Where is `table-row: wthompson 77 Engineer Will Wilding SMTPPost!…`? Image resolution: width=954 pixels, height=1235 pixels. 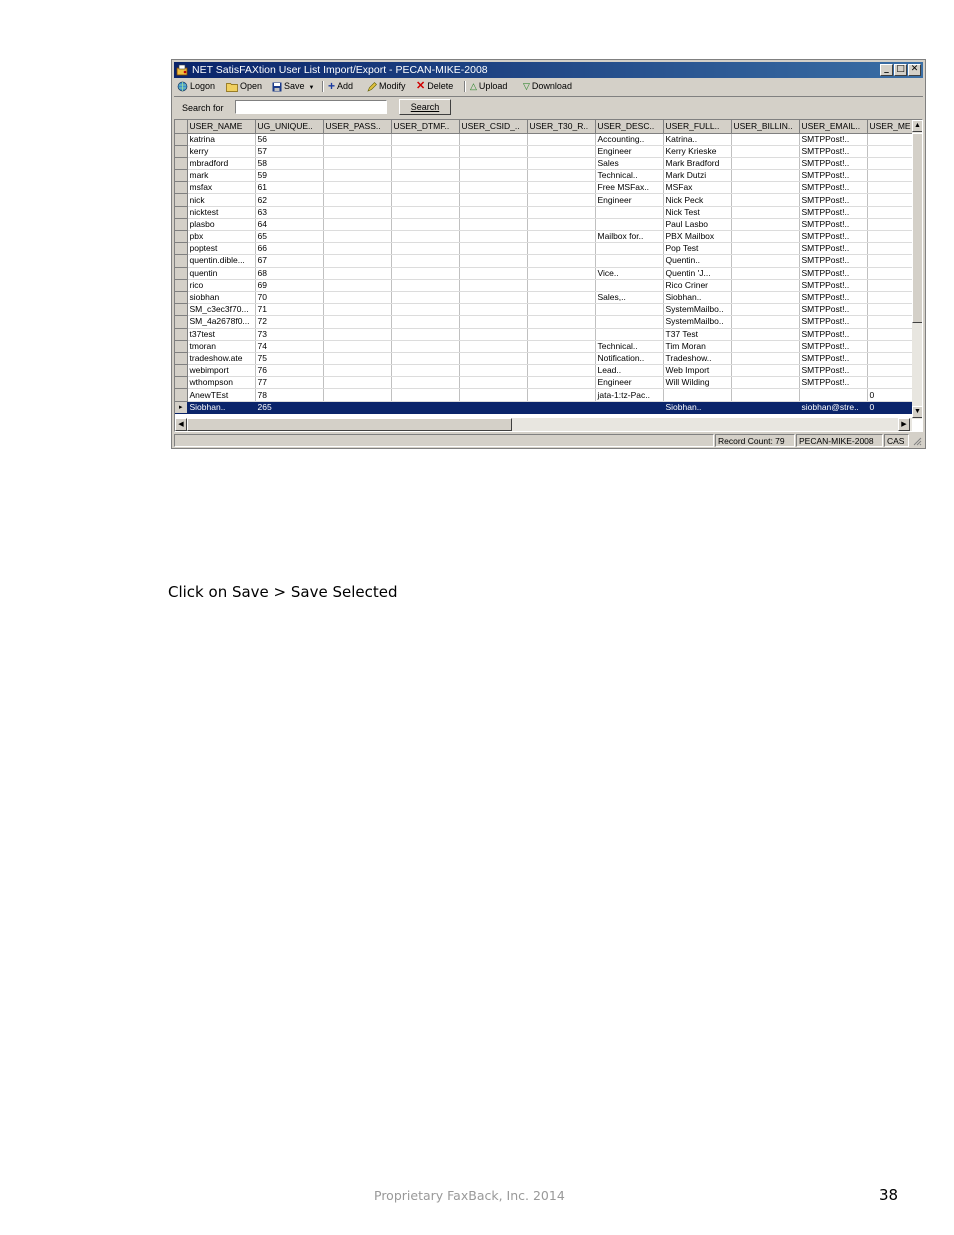
table-row: wthompson 77 Engineer Will Wilding SMTPPost!… is located at coordinates (545, 383).